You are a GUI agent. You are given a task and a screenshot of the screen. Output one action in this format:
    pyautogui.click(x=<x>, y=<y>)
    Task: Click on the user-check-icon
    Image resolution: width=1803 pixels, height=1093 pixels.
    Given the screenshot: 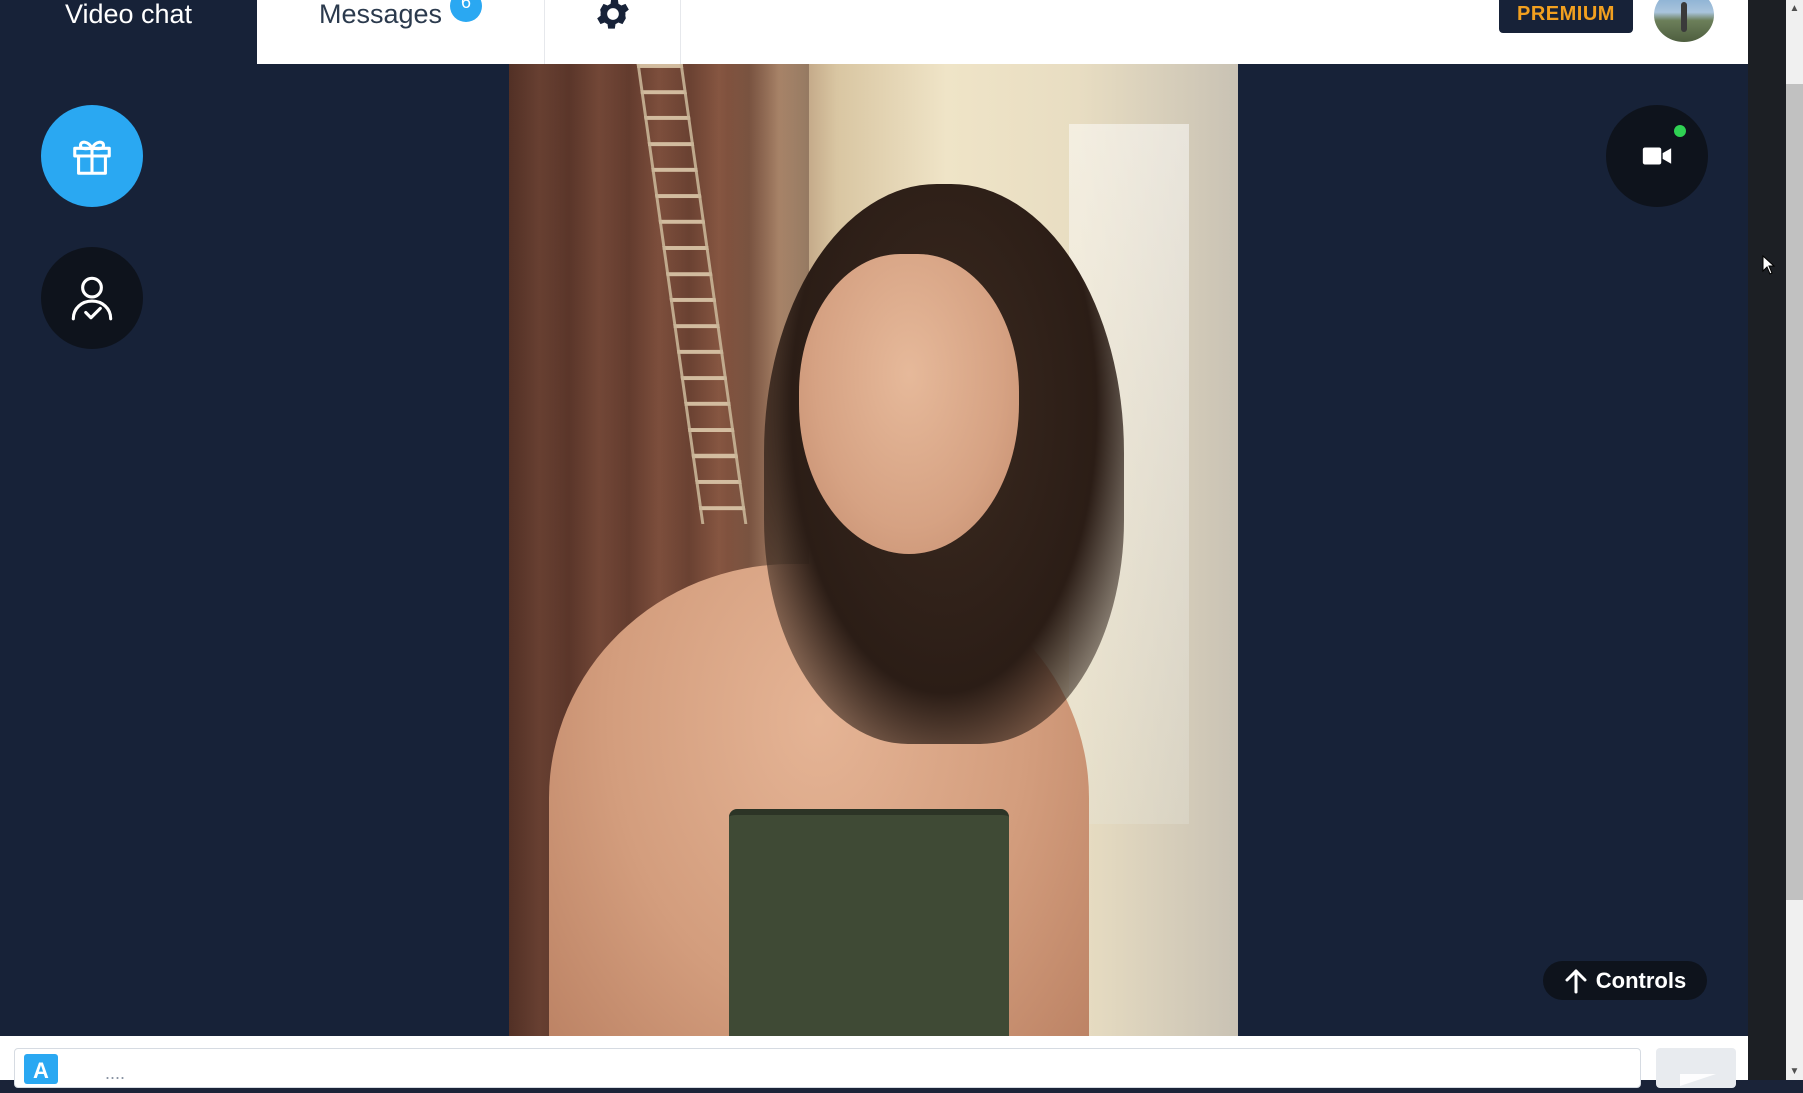 What is the action you would take?
    pyautogui.click(x=92, y=298)
    